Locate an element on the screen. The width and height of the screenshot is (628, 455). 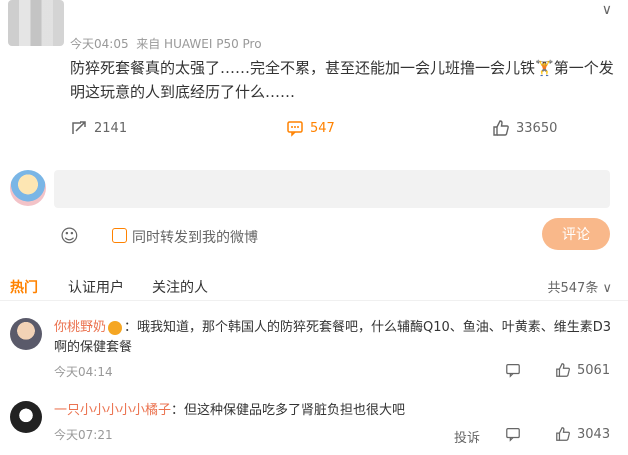
divider is located at coordinates (314, 300).